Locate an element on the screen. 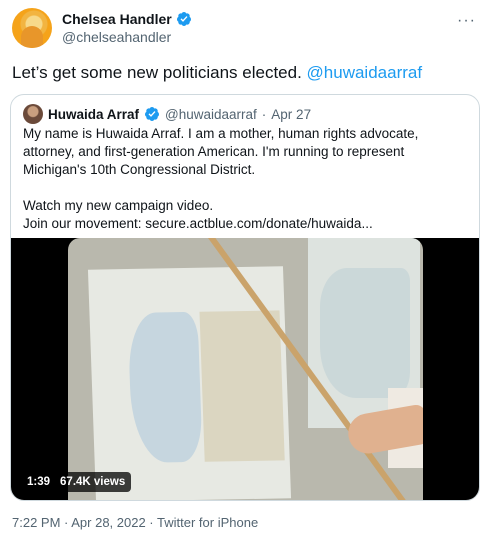  quoted-tweet-header: Huwaida Arraf @huwaidaarraf · Apr 27 is located at coordinates (167, 114).